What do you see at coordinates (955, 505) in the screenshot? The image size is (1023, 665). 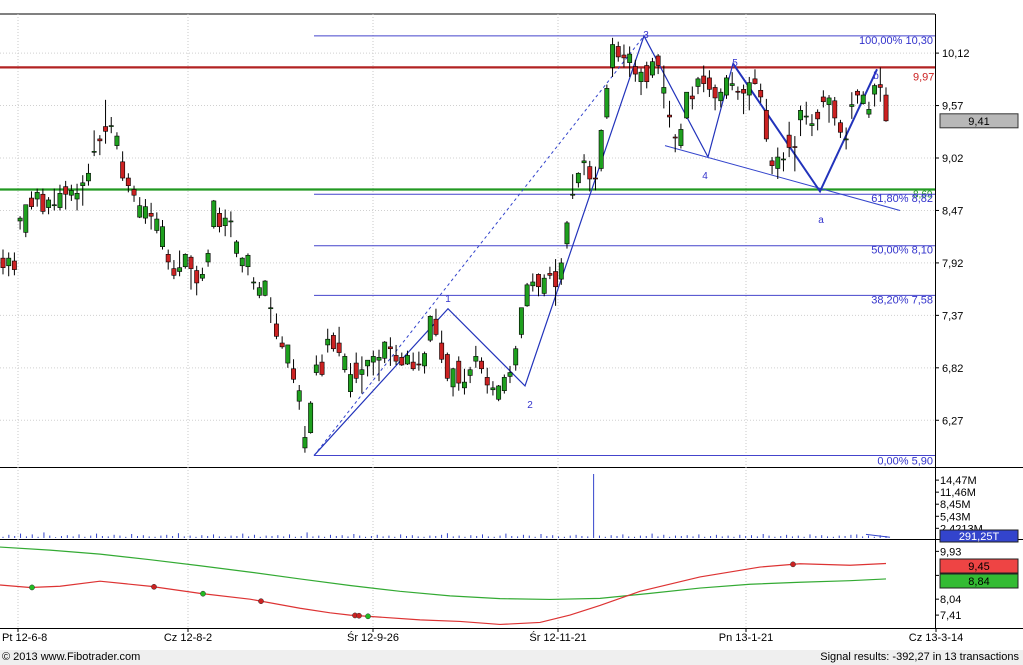 I see `volume-tick-label: 8,45M` at bounding box center [955, 505].